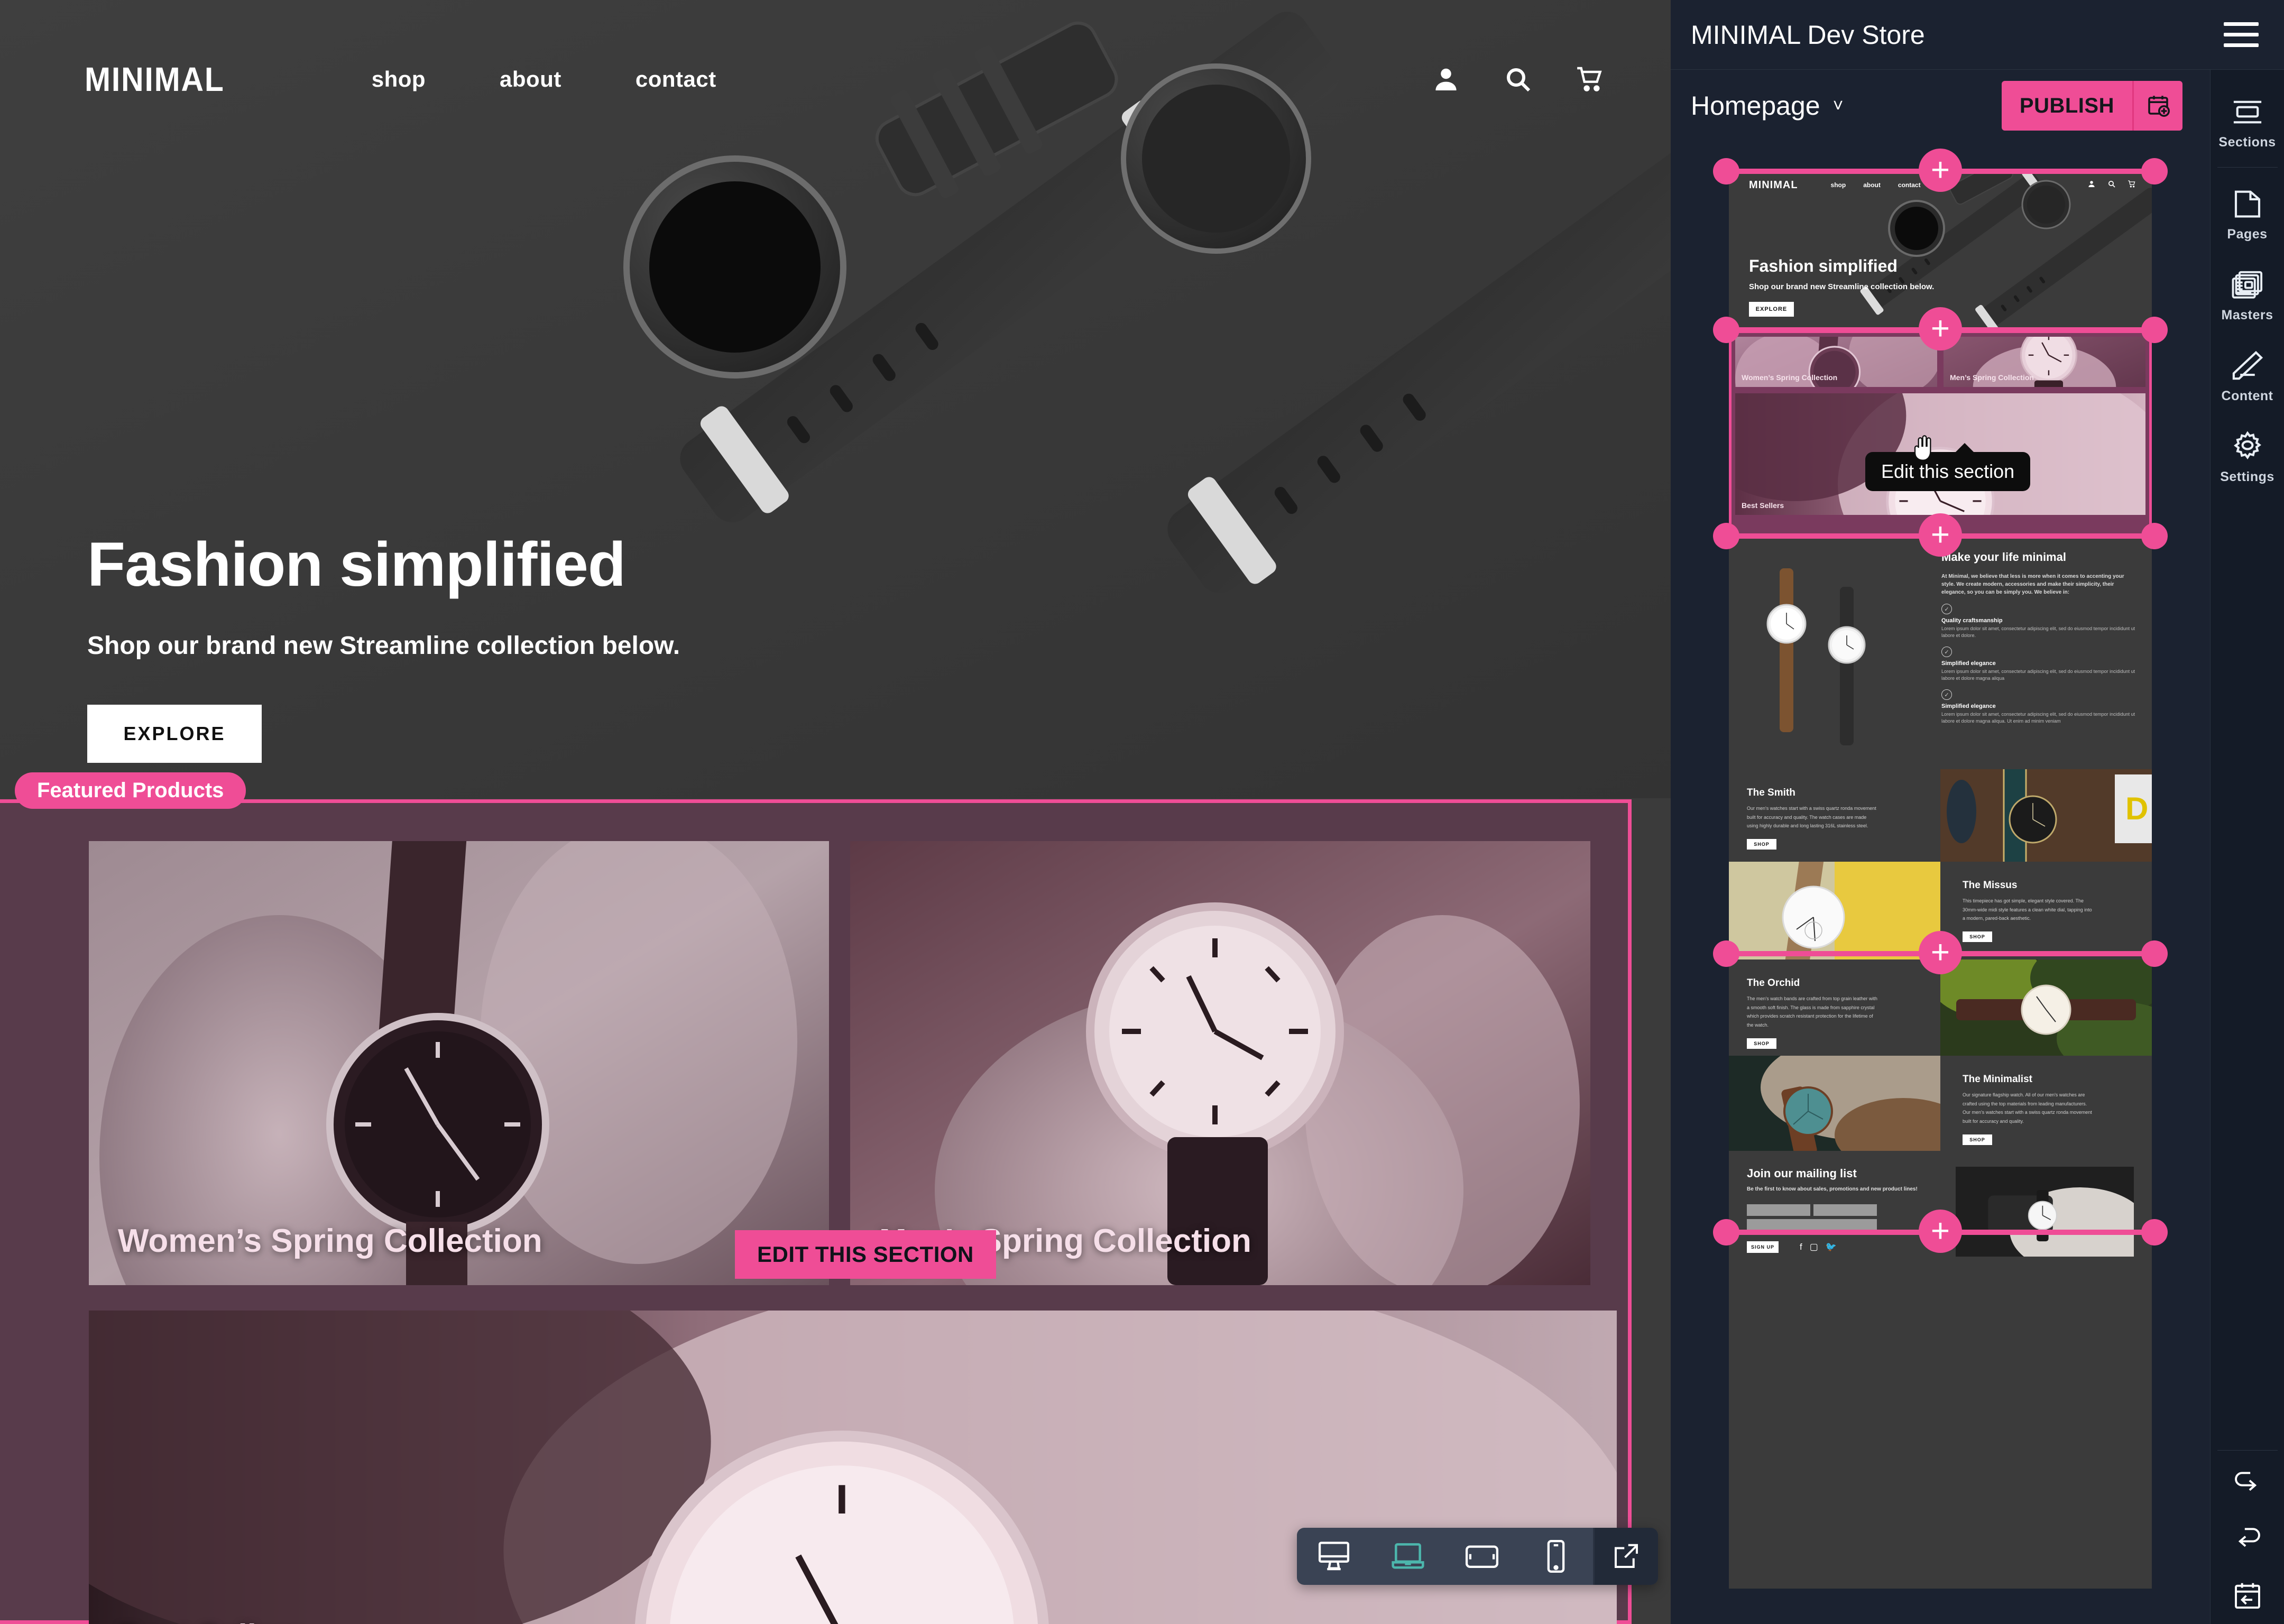  What do you see at coordinates (155, 79) in the screenshot?
I see `site-logo: MINIMAL` at bounding box center [155, 79].